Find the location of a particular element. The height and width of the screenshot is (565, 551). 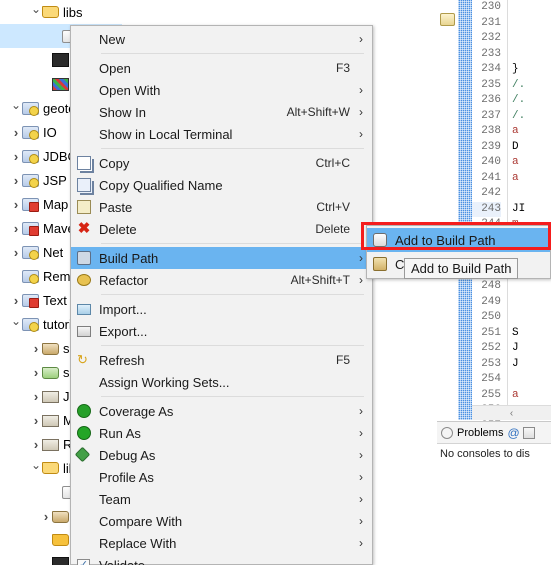

menu-item-refresh: ↻ Refresh F5 is located at coordinates (221, 360).